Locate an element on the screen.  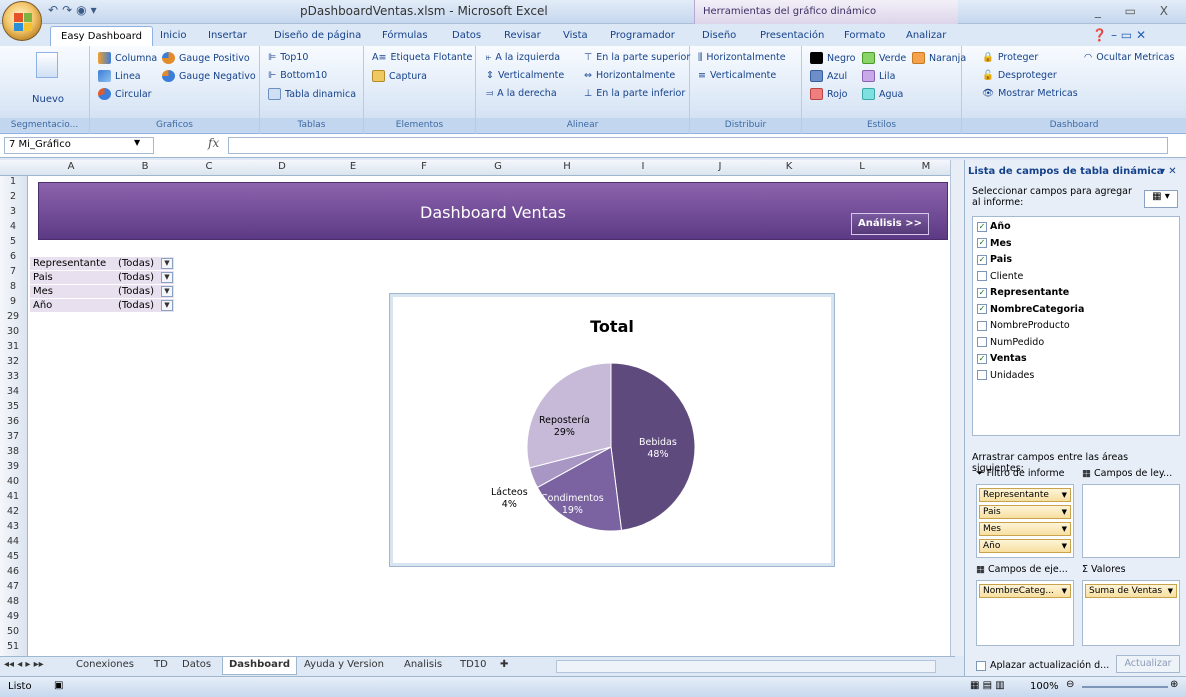
column-header: I is located at coordinates (643, 166).